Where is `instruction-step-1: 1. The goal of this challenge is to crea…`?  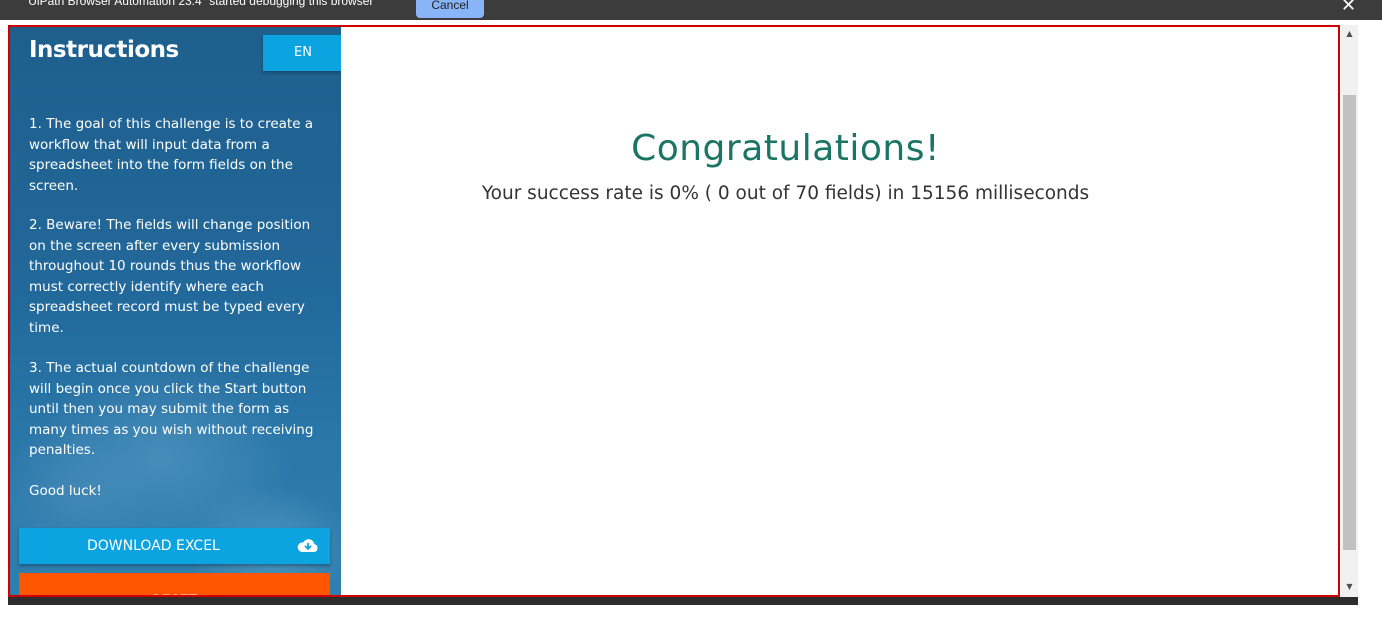 instruction-step-1: 1. The goal of this challenge is to crea… is located at coordinates (171, 155).